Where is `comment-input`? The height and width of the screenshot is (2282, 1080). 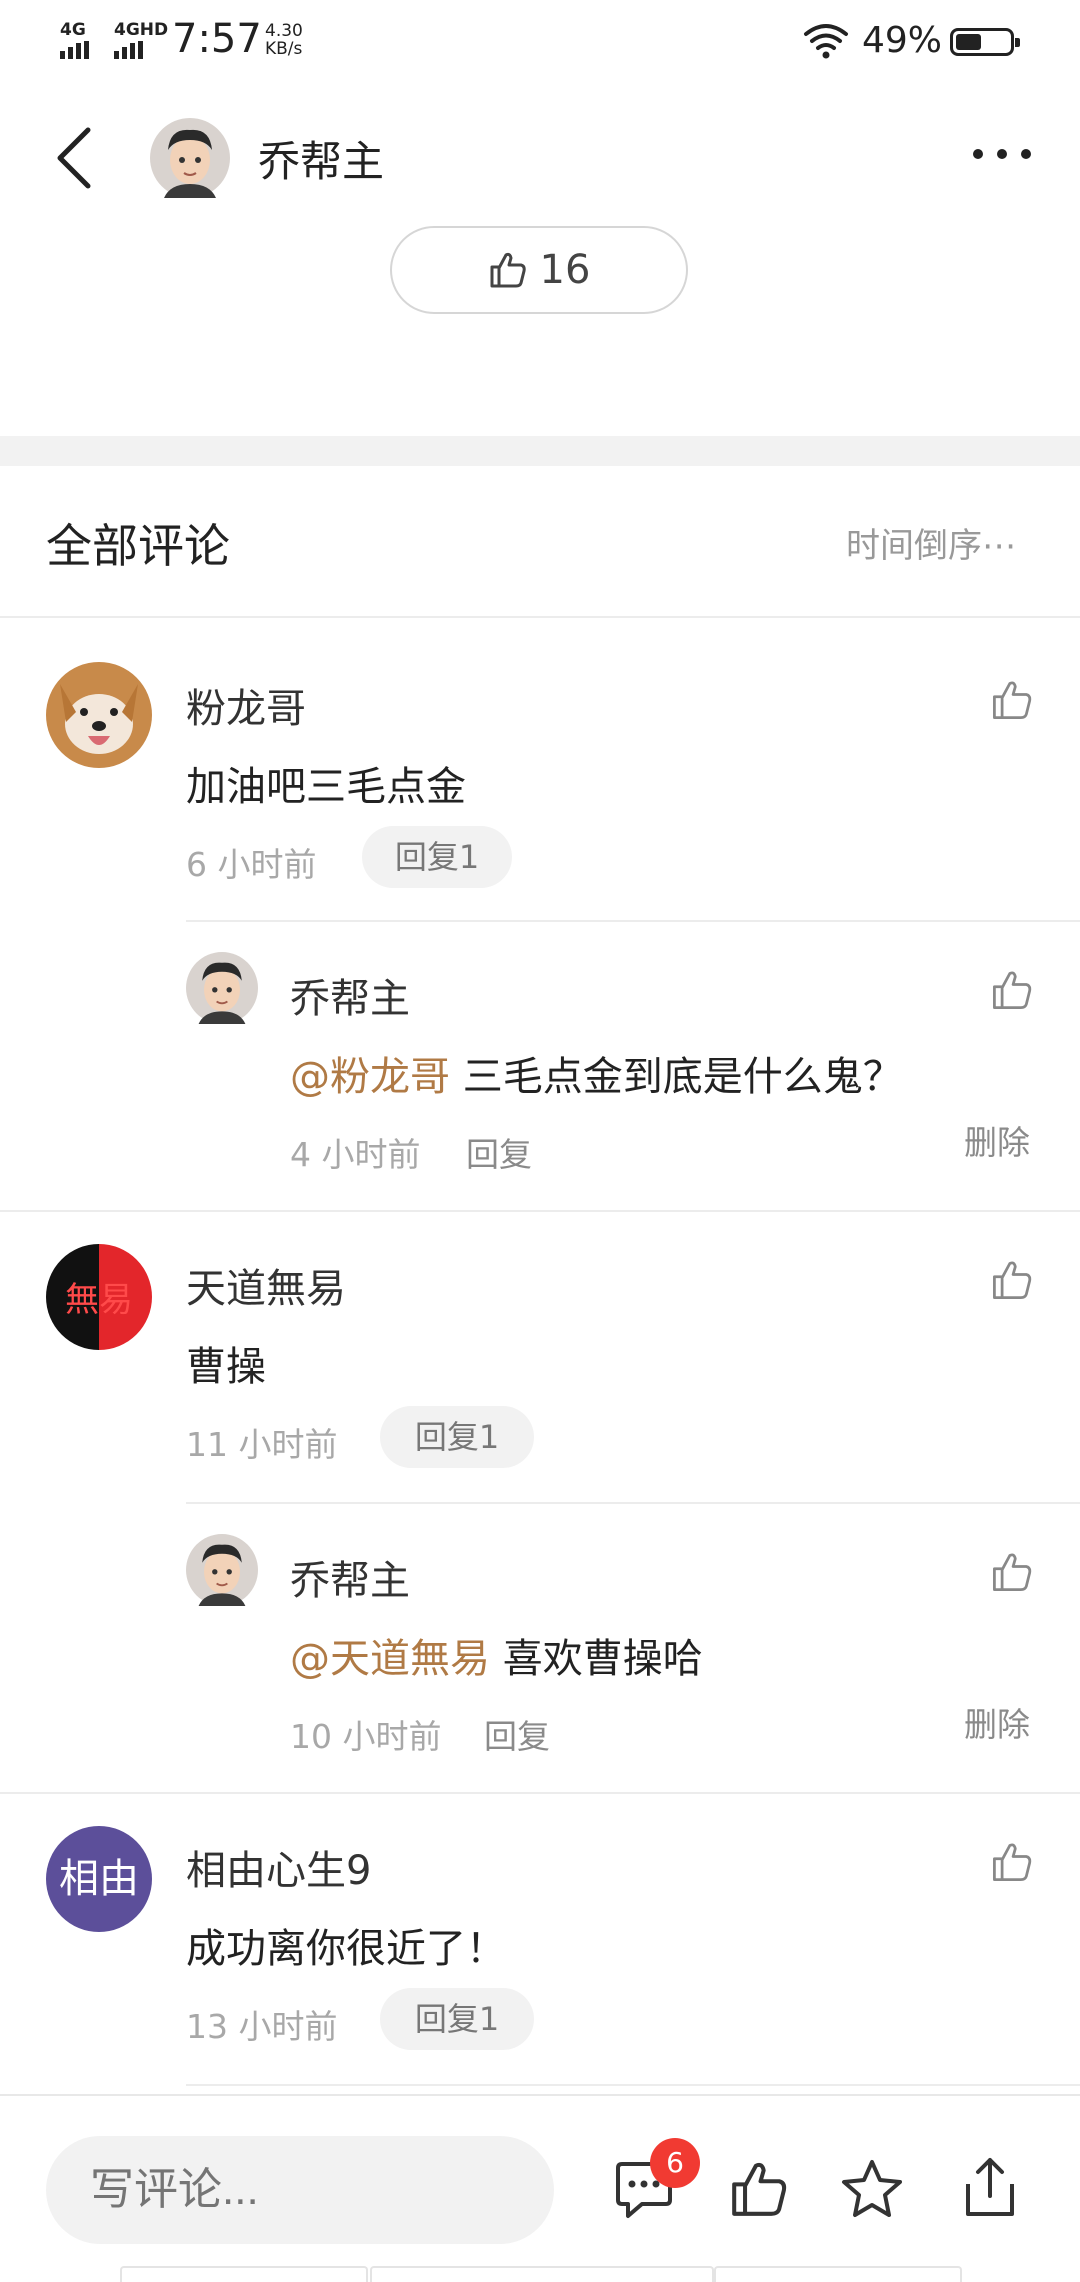
comment-input is located at coordinates (300, 2190).